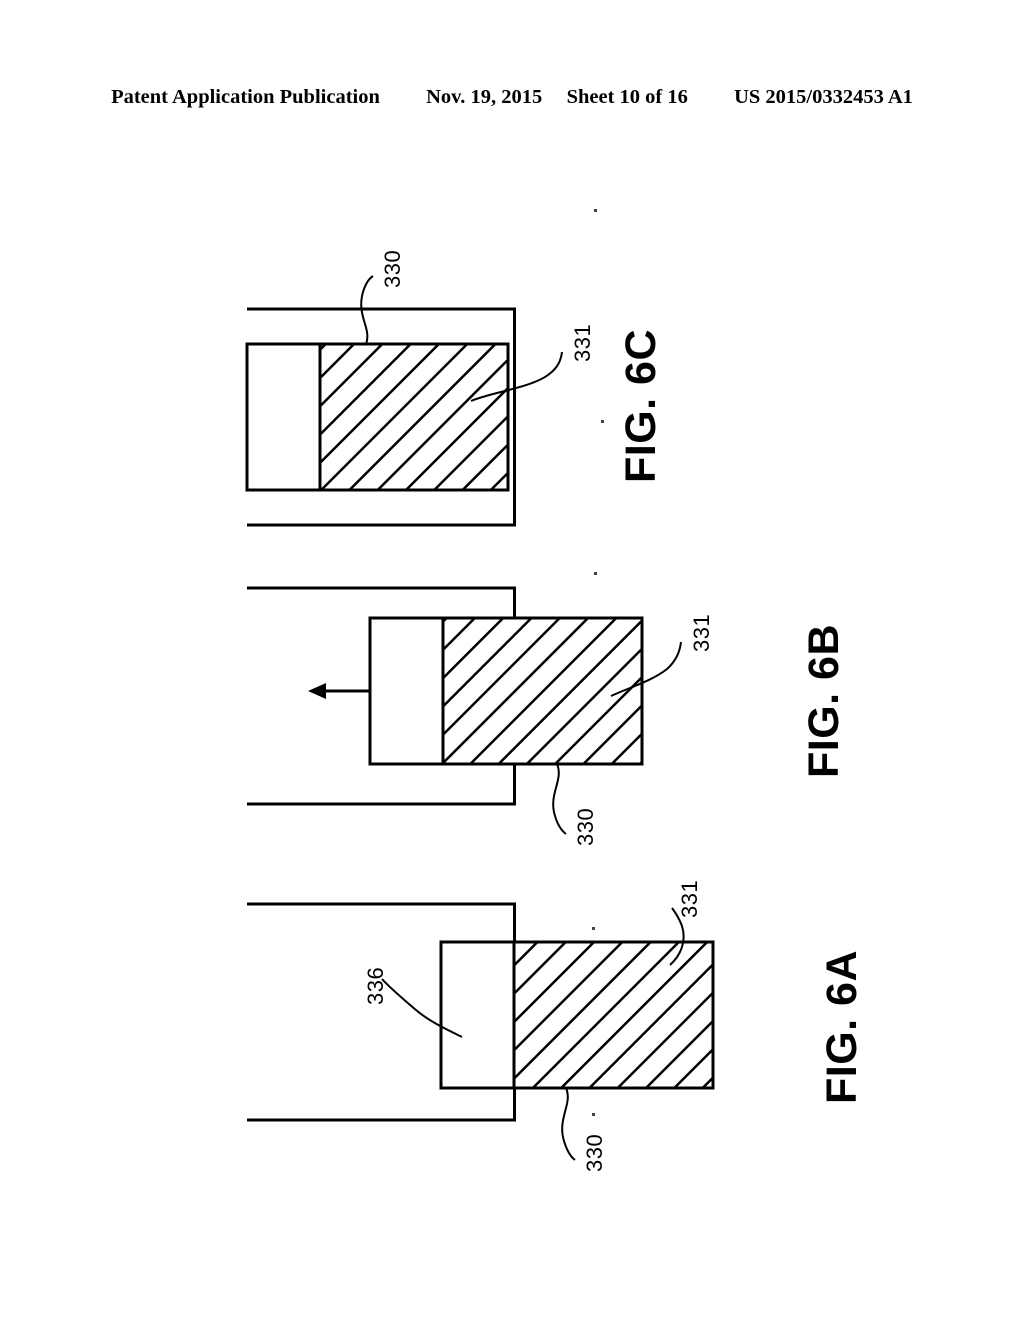 This screenshot has height=1320, width=1024. Describe the element at coordinates (842, 1026) in the screenshot. I see `figure-caption-6a: FIG. 6A` at that location.